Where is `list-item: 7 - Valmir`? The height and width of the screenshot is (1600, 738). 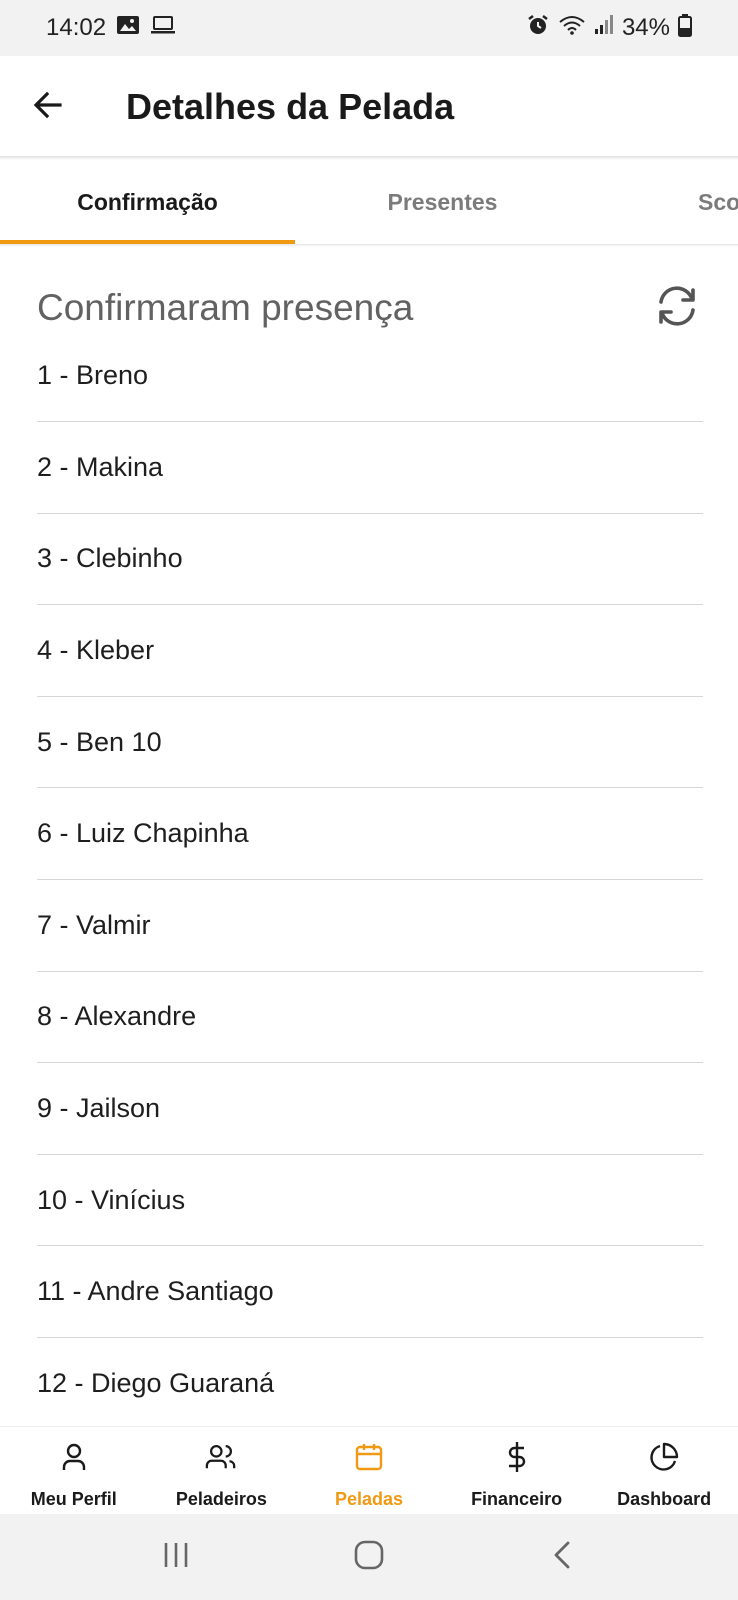
list-item: 7 - Valmir is located at coordinates (370, 926).